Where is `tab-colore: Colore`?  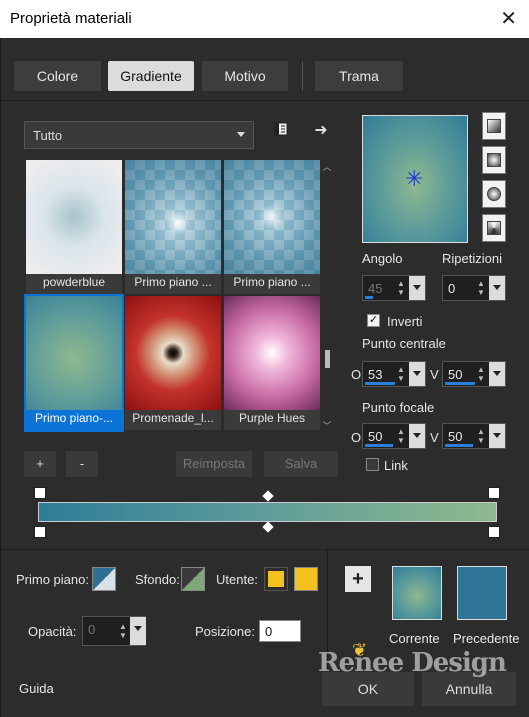
tab-colore: Colore is located at coordinates (57, 76).